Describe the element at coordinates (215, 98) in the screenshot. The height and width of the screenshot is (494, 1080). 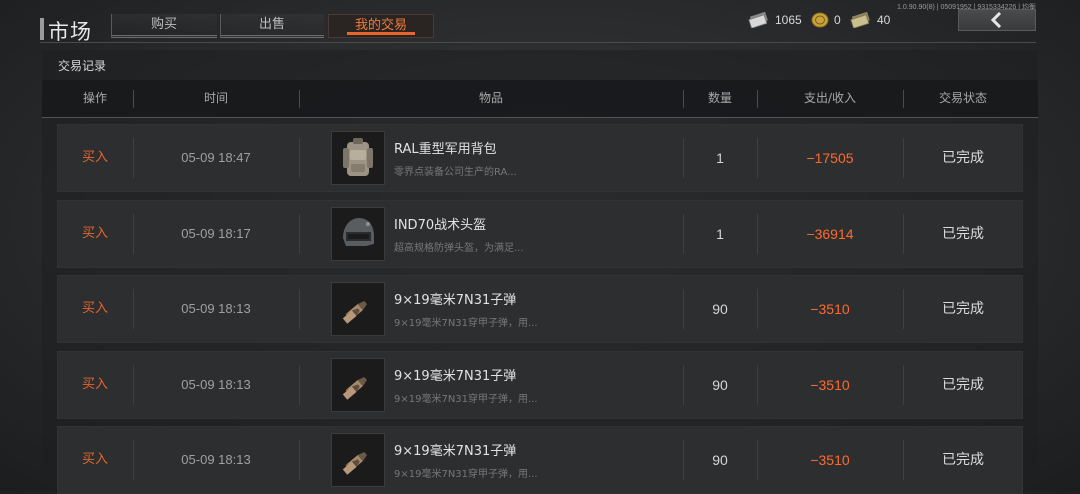
I see `column-header-time: 时间` at that location.